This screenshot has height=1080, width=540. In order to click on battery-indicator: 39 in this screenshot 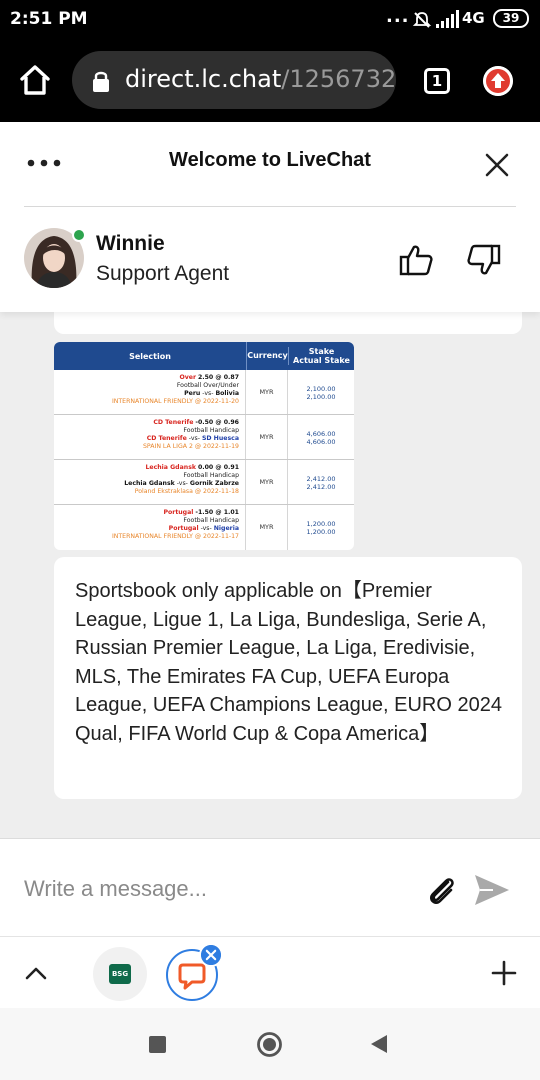, I will do `click(511, 18)`.